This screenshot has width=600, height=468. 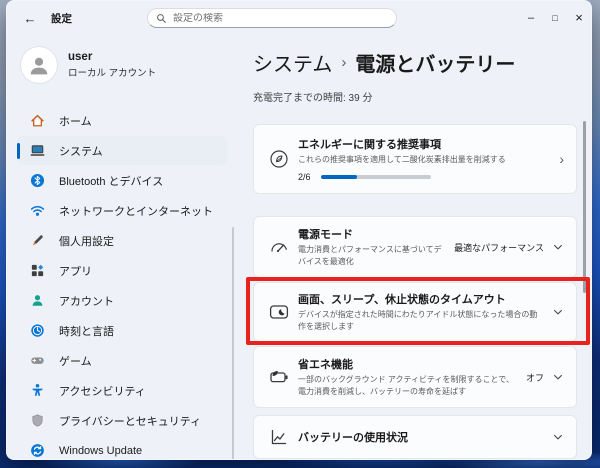 I want to click on gauge-icon, so click(x=279, y=247).